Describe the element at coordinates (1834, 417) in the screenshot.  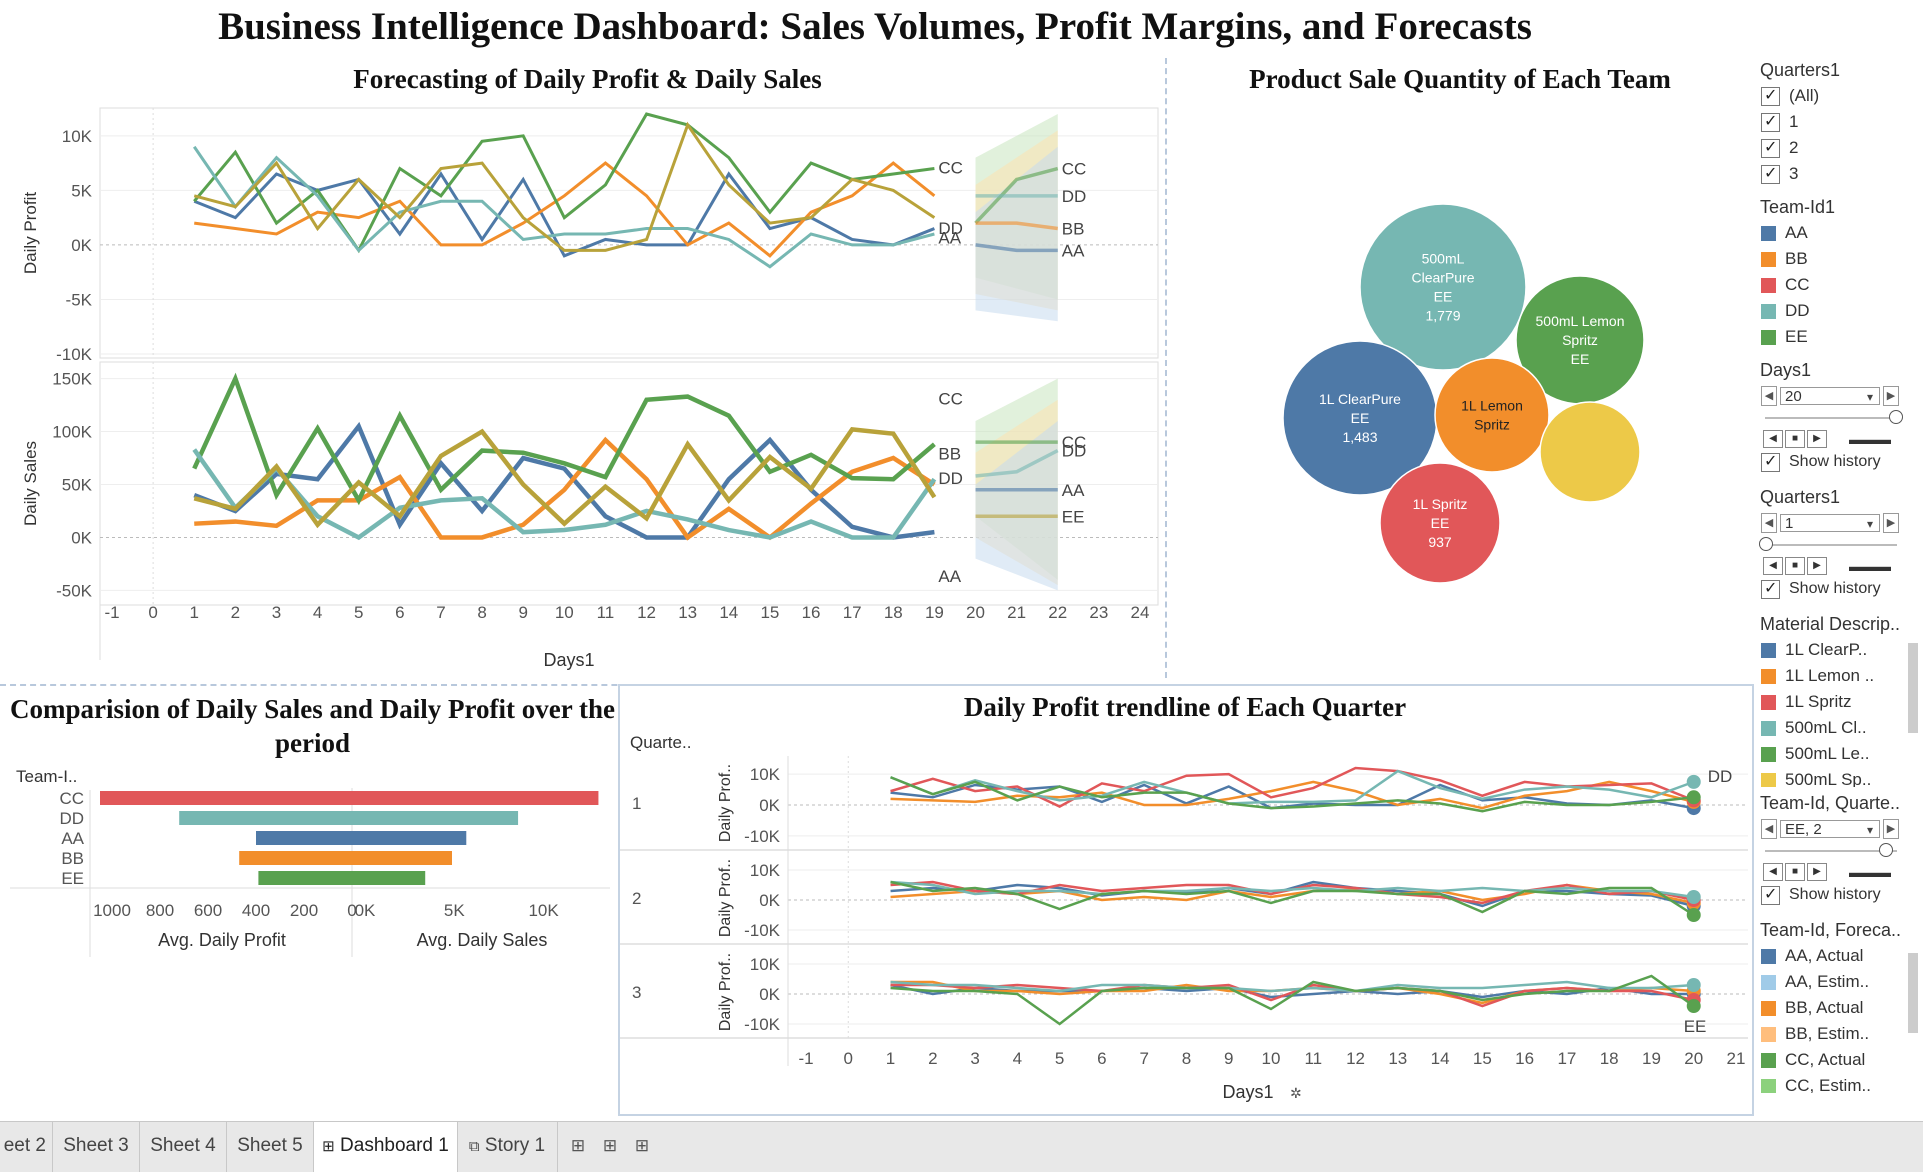
I see `days-slider` at that location.